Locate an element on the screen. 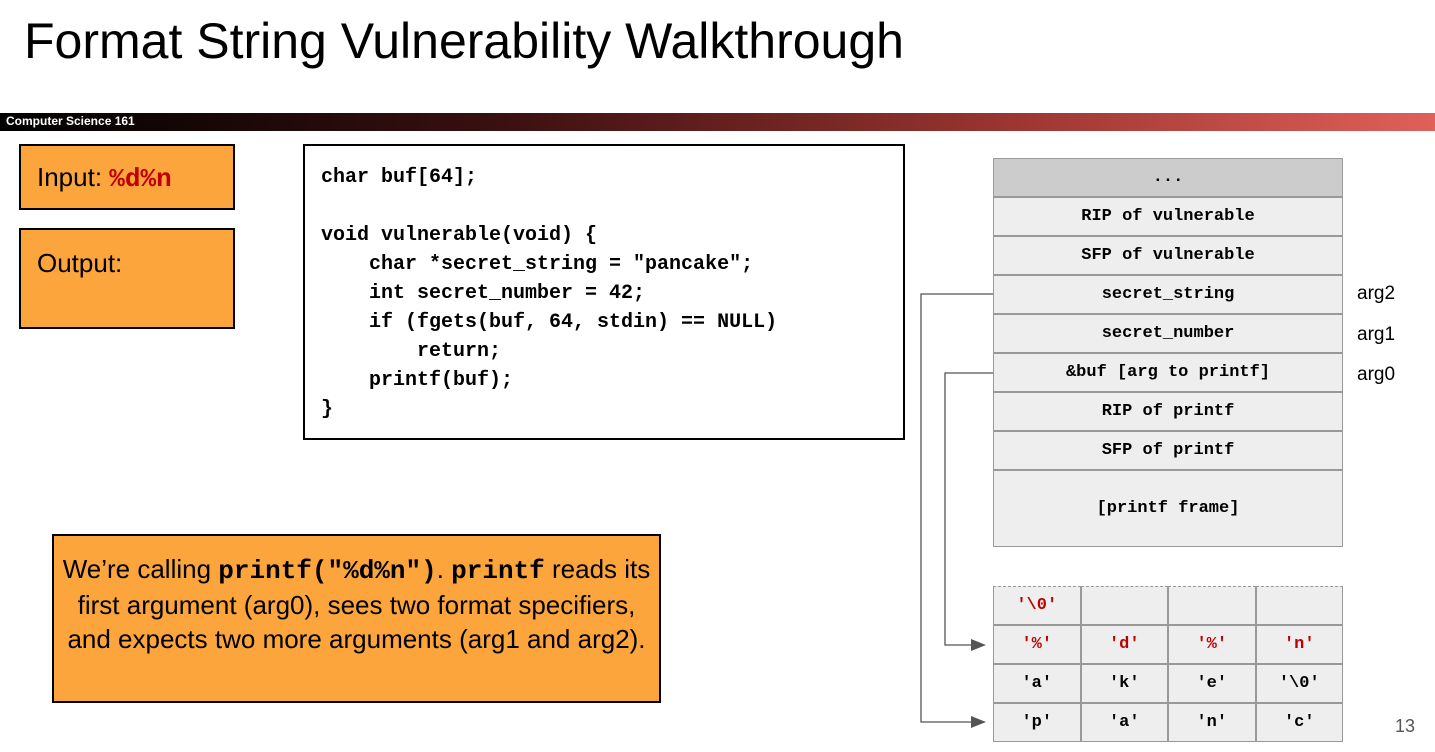 Image resolution: width=1435 pixels, height=752 pixels. secret-string-pointer-arrow is located at coordinates (956, 508).